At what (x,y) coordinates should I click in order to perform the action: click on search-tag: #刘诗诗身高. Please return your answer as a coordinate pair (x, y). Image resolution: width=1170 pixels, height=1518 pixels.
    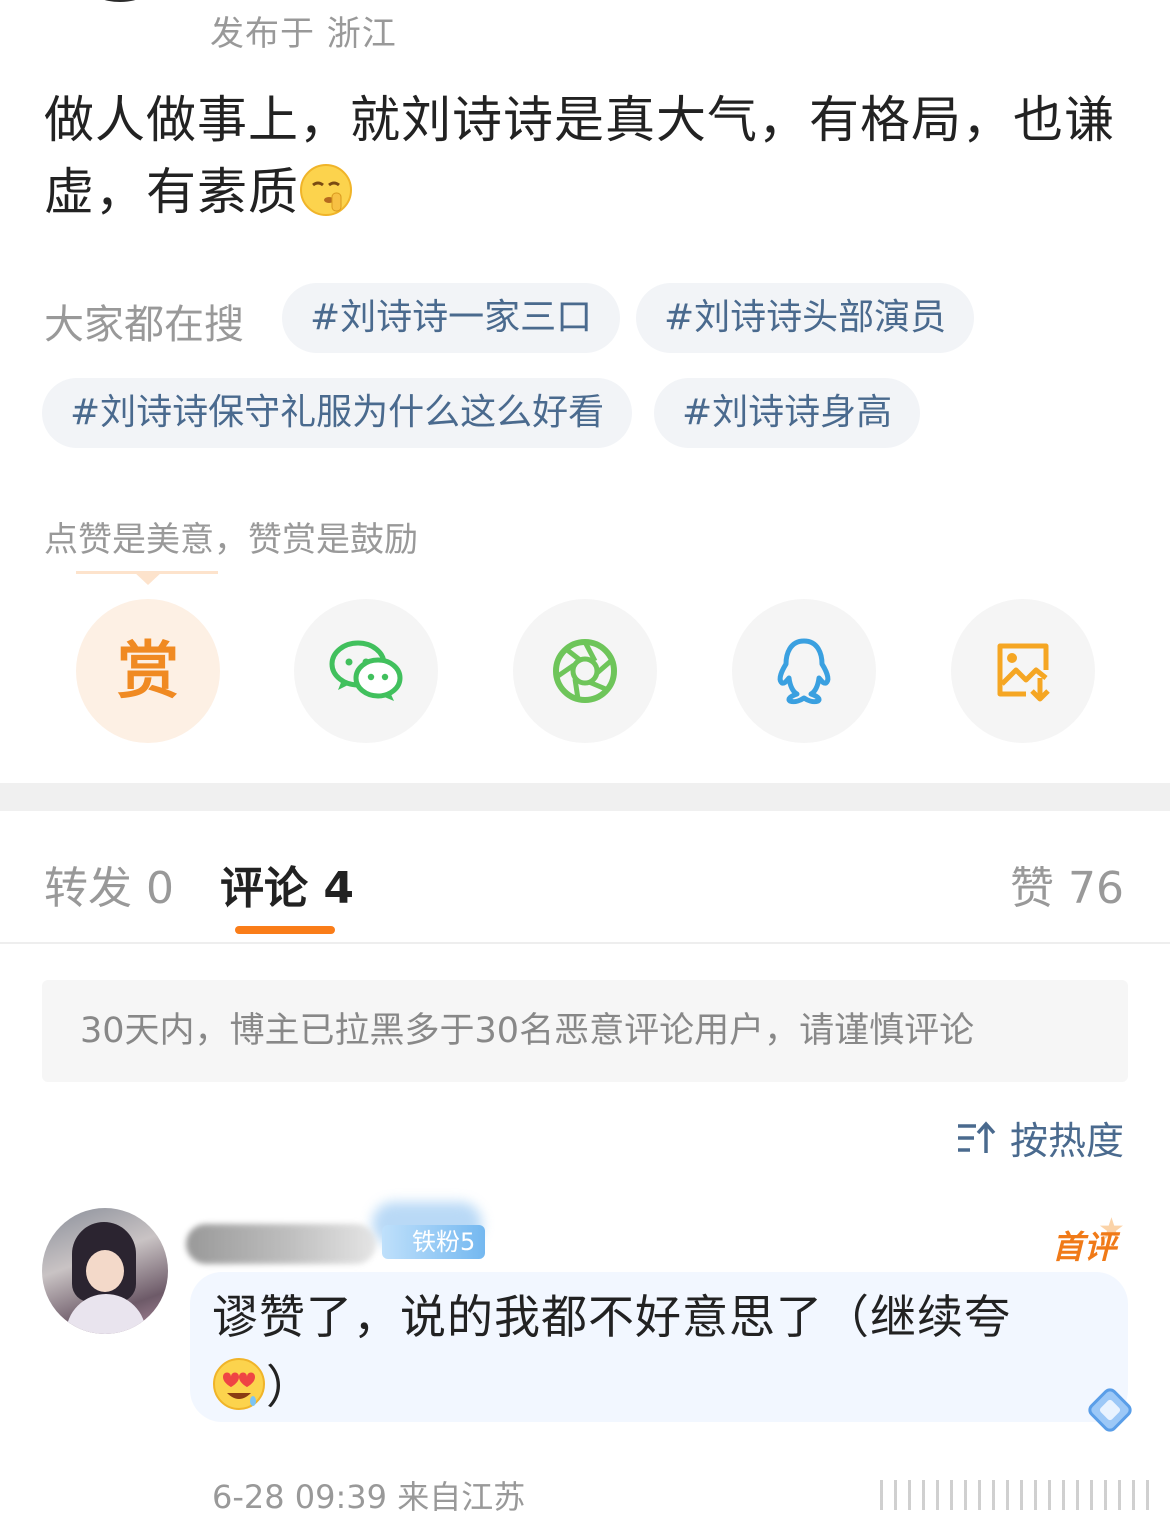
    Looking at the image, I should click on (787, 413).